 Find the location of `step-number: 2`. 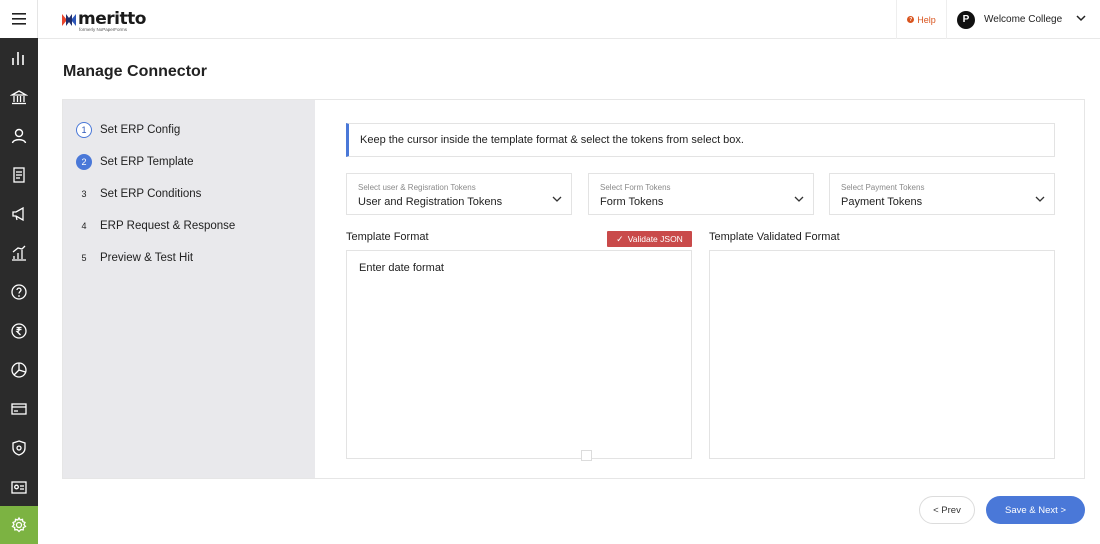

step-number: 2 is located at coordinates (84, 162).